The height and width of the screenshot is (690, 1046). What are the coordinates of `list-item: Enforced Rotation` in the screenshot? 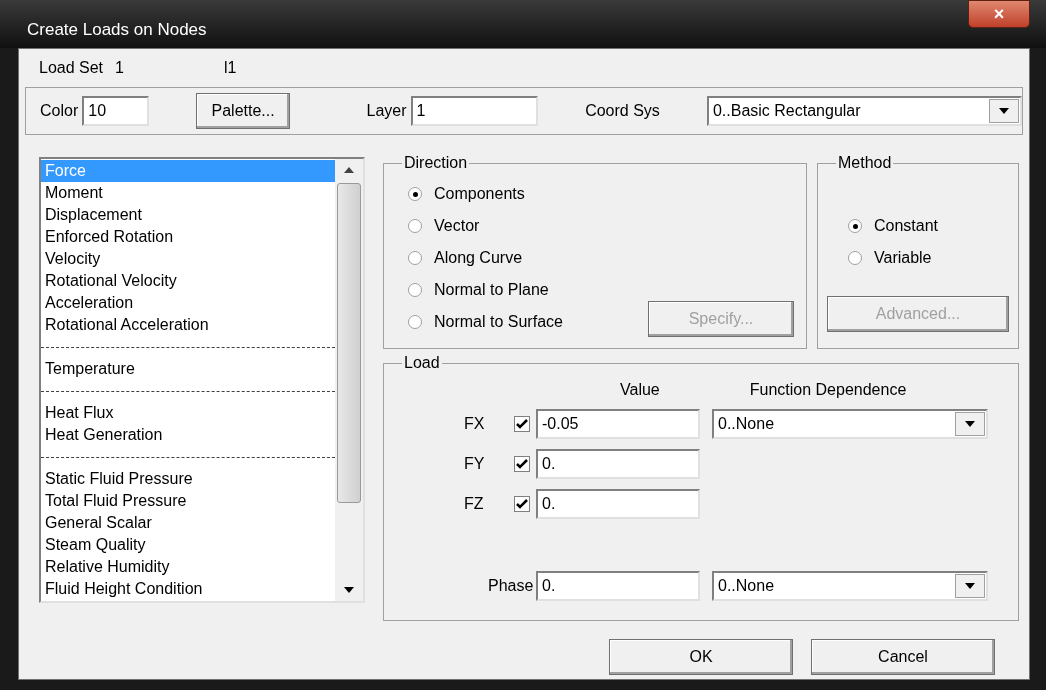 It's located at (188, 237).